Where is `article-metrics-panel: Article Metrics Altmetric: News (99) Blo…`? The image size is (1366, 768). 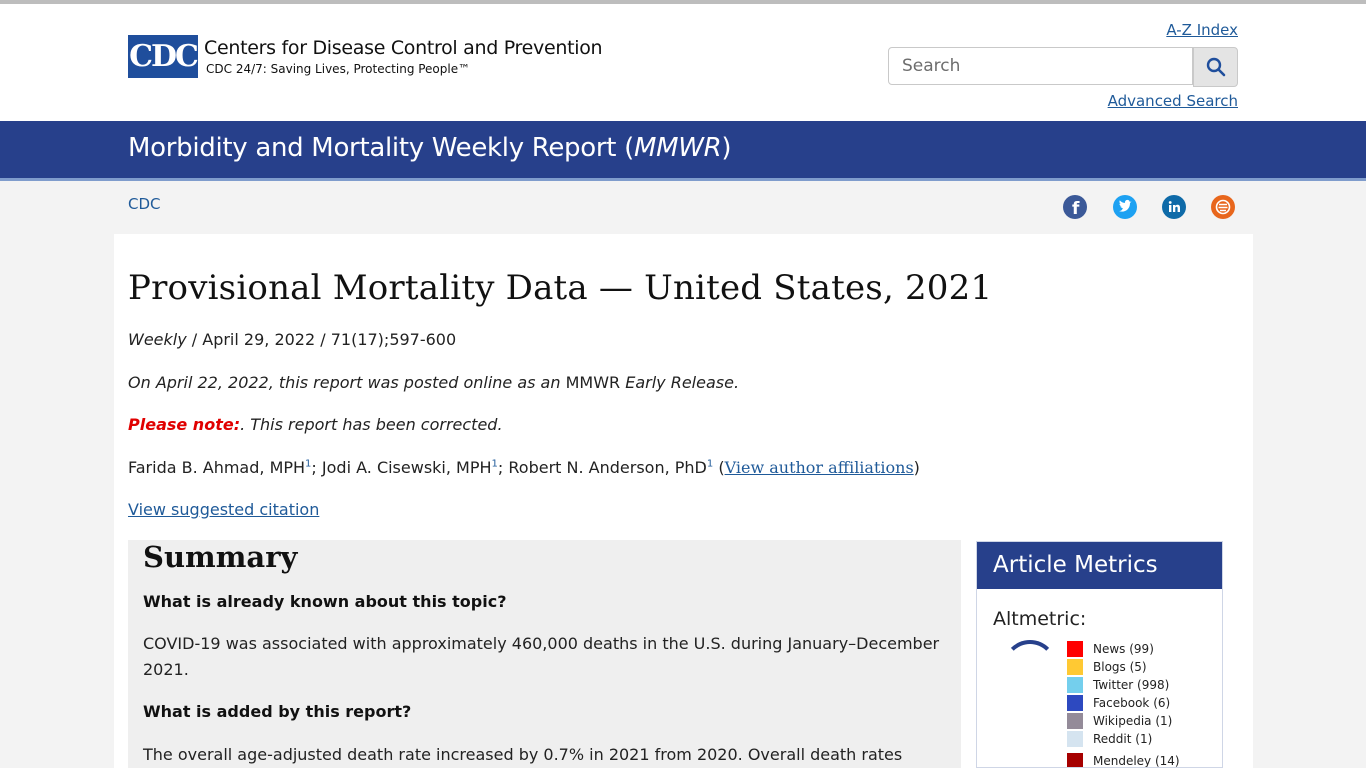 article-metrics-panel: Article Metrics Altmetric: News (99) Blo… is located at coordinates (1099, 654).